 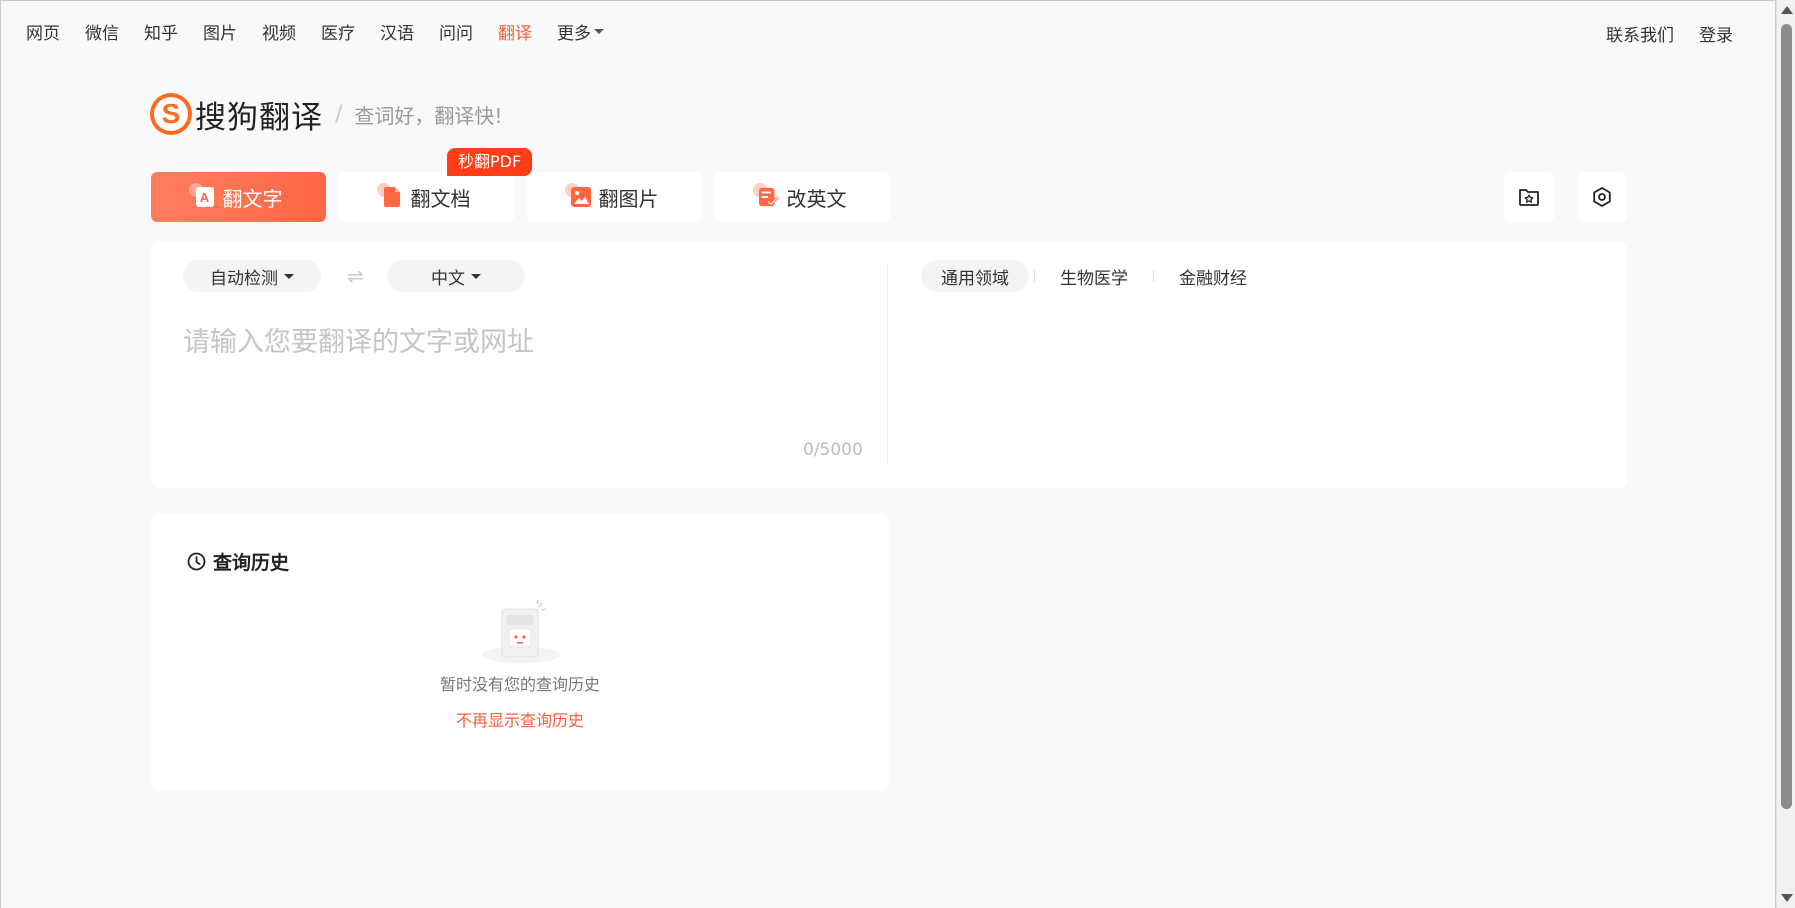 I want to click on scroll-down-icon, so click(x=1787, y=898).